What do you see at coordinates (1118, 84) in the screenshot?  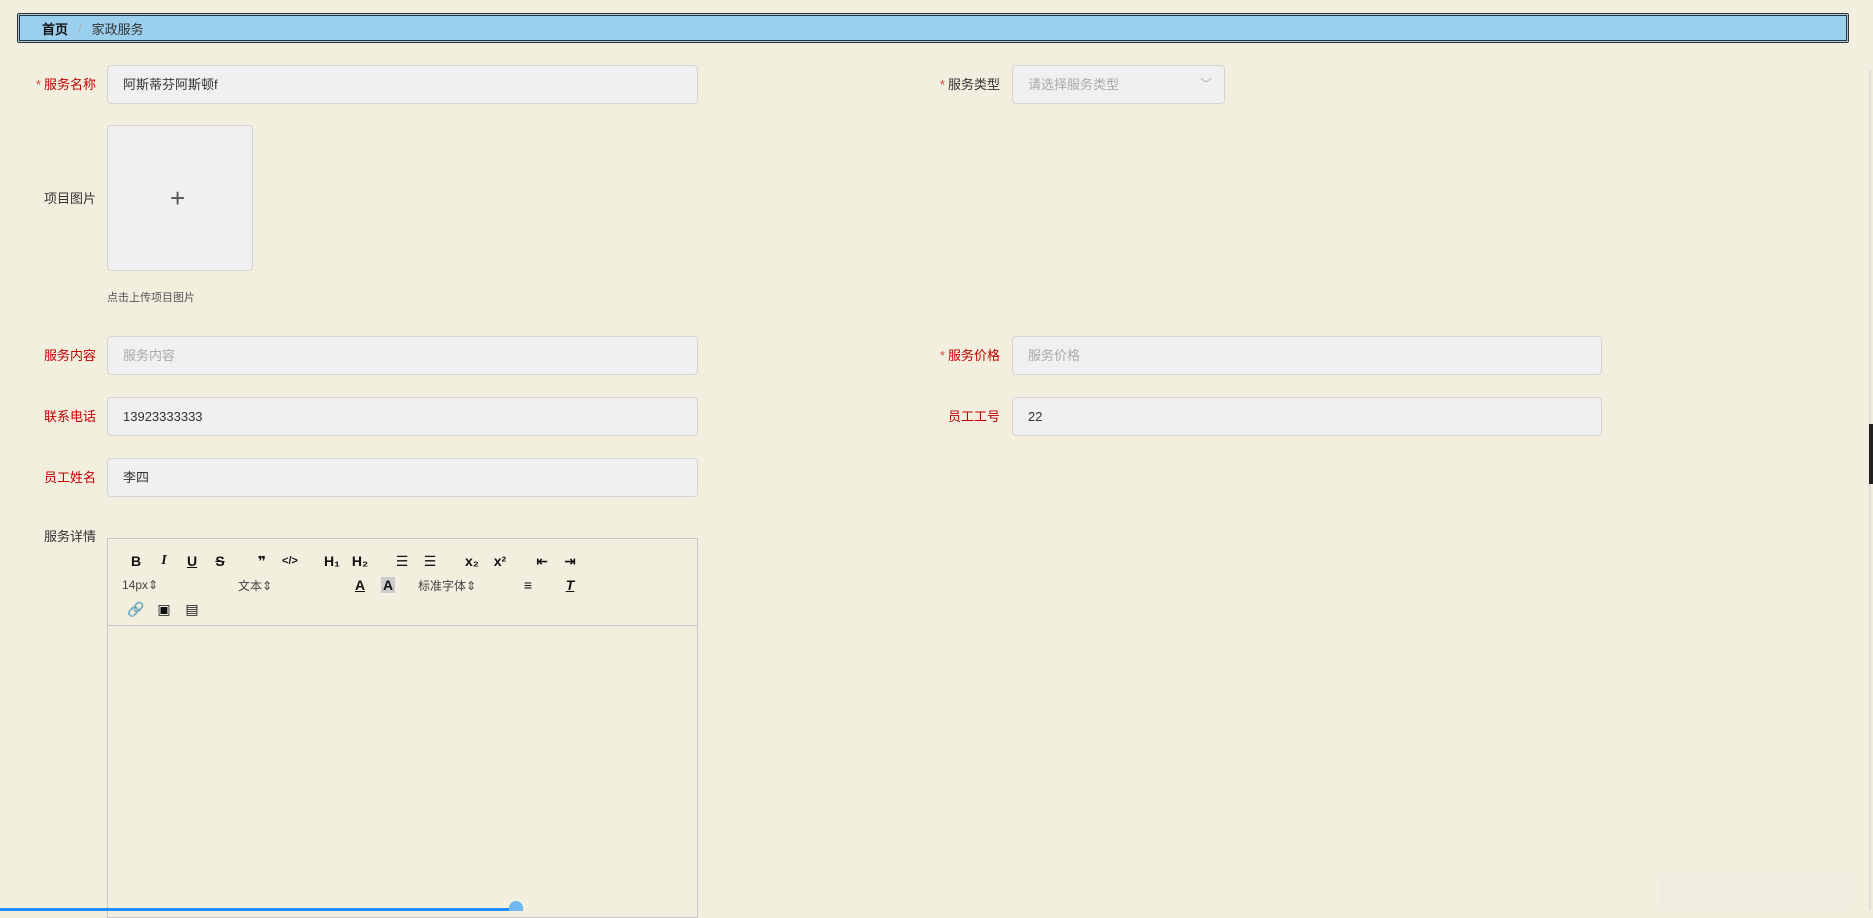 I see `service-type-select: 请选择服务类型 ﹀` at bounding box center [1118, 84].